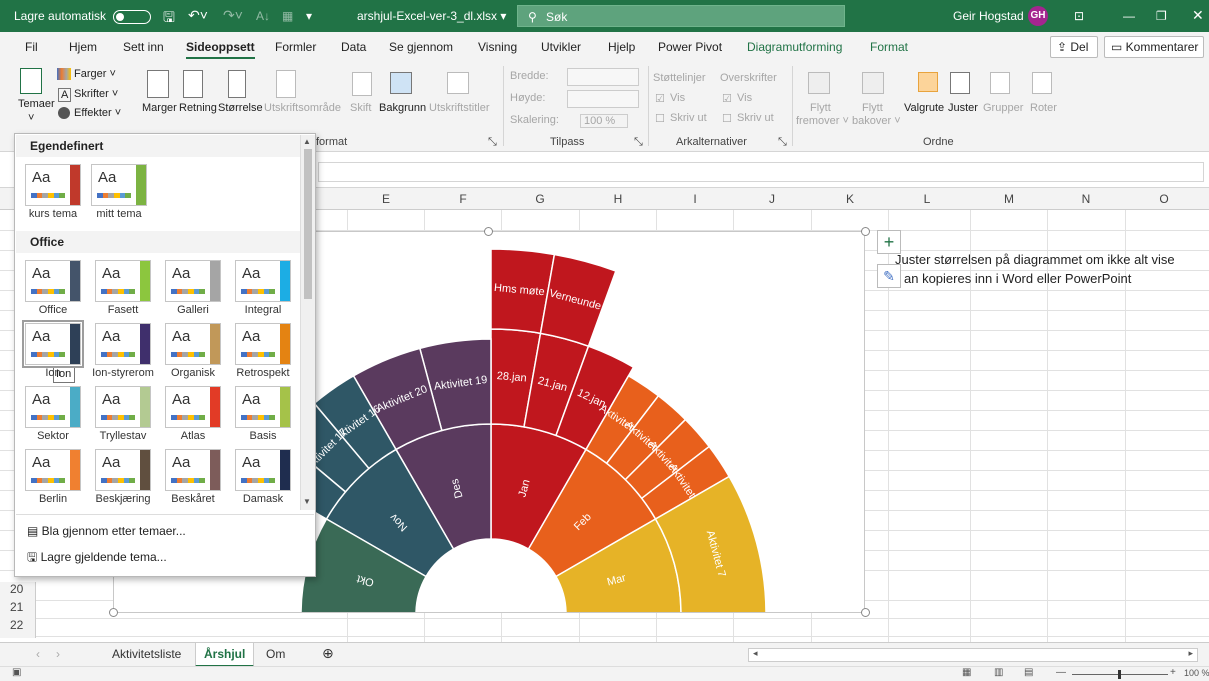 The image size is (1209, 681). I want to click on column-header: I, so click(695, 199).